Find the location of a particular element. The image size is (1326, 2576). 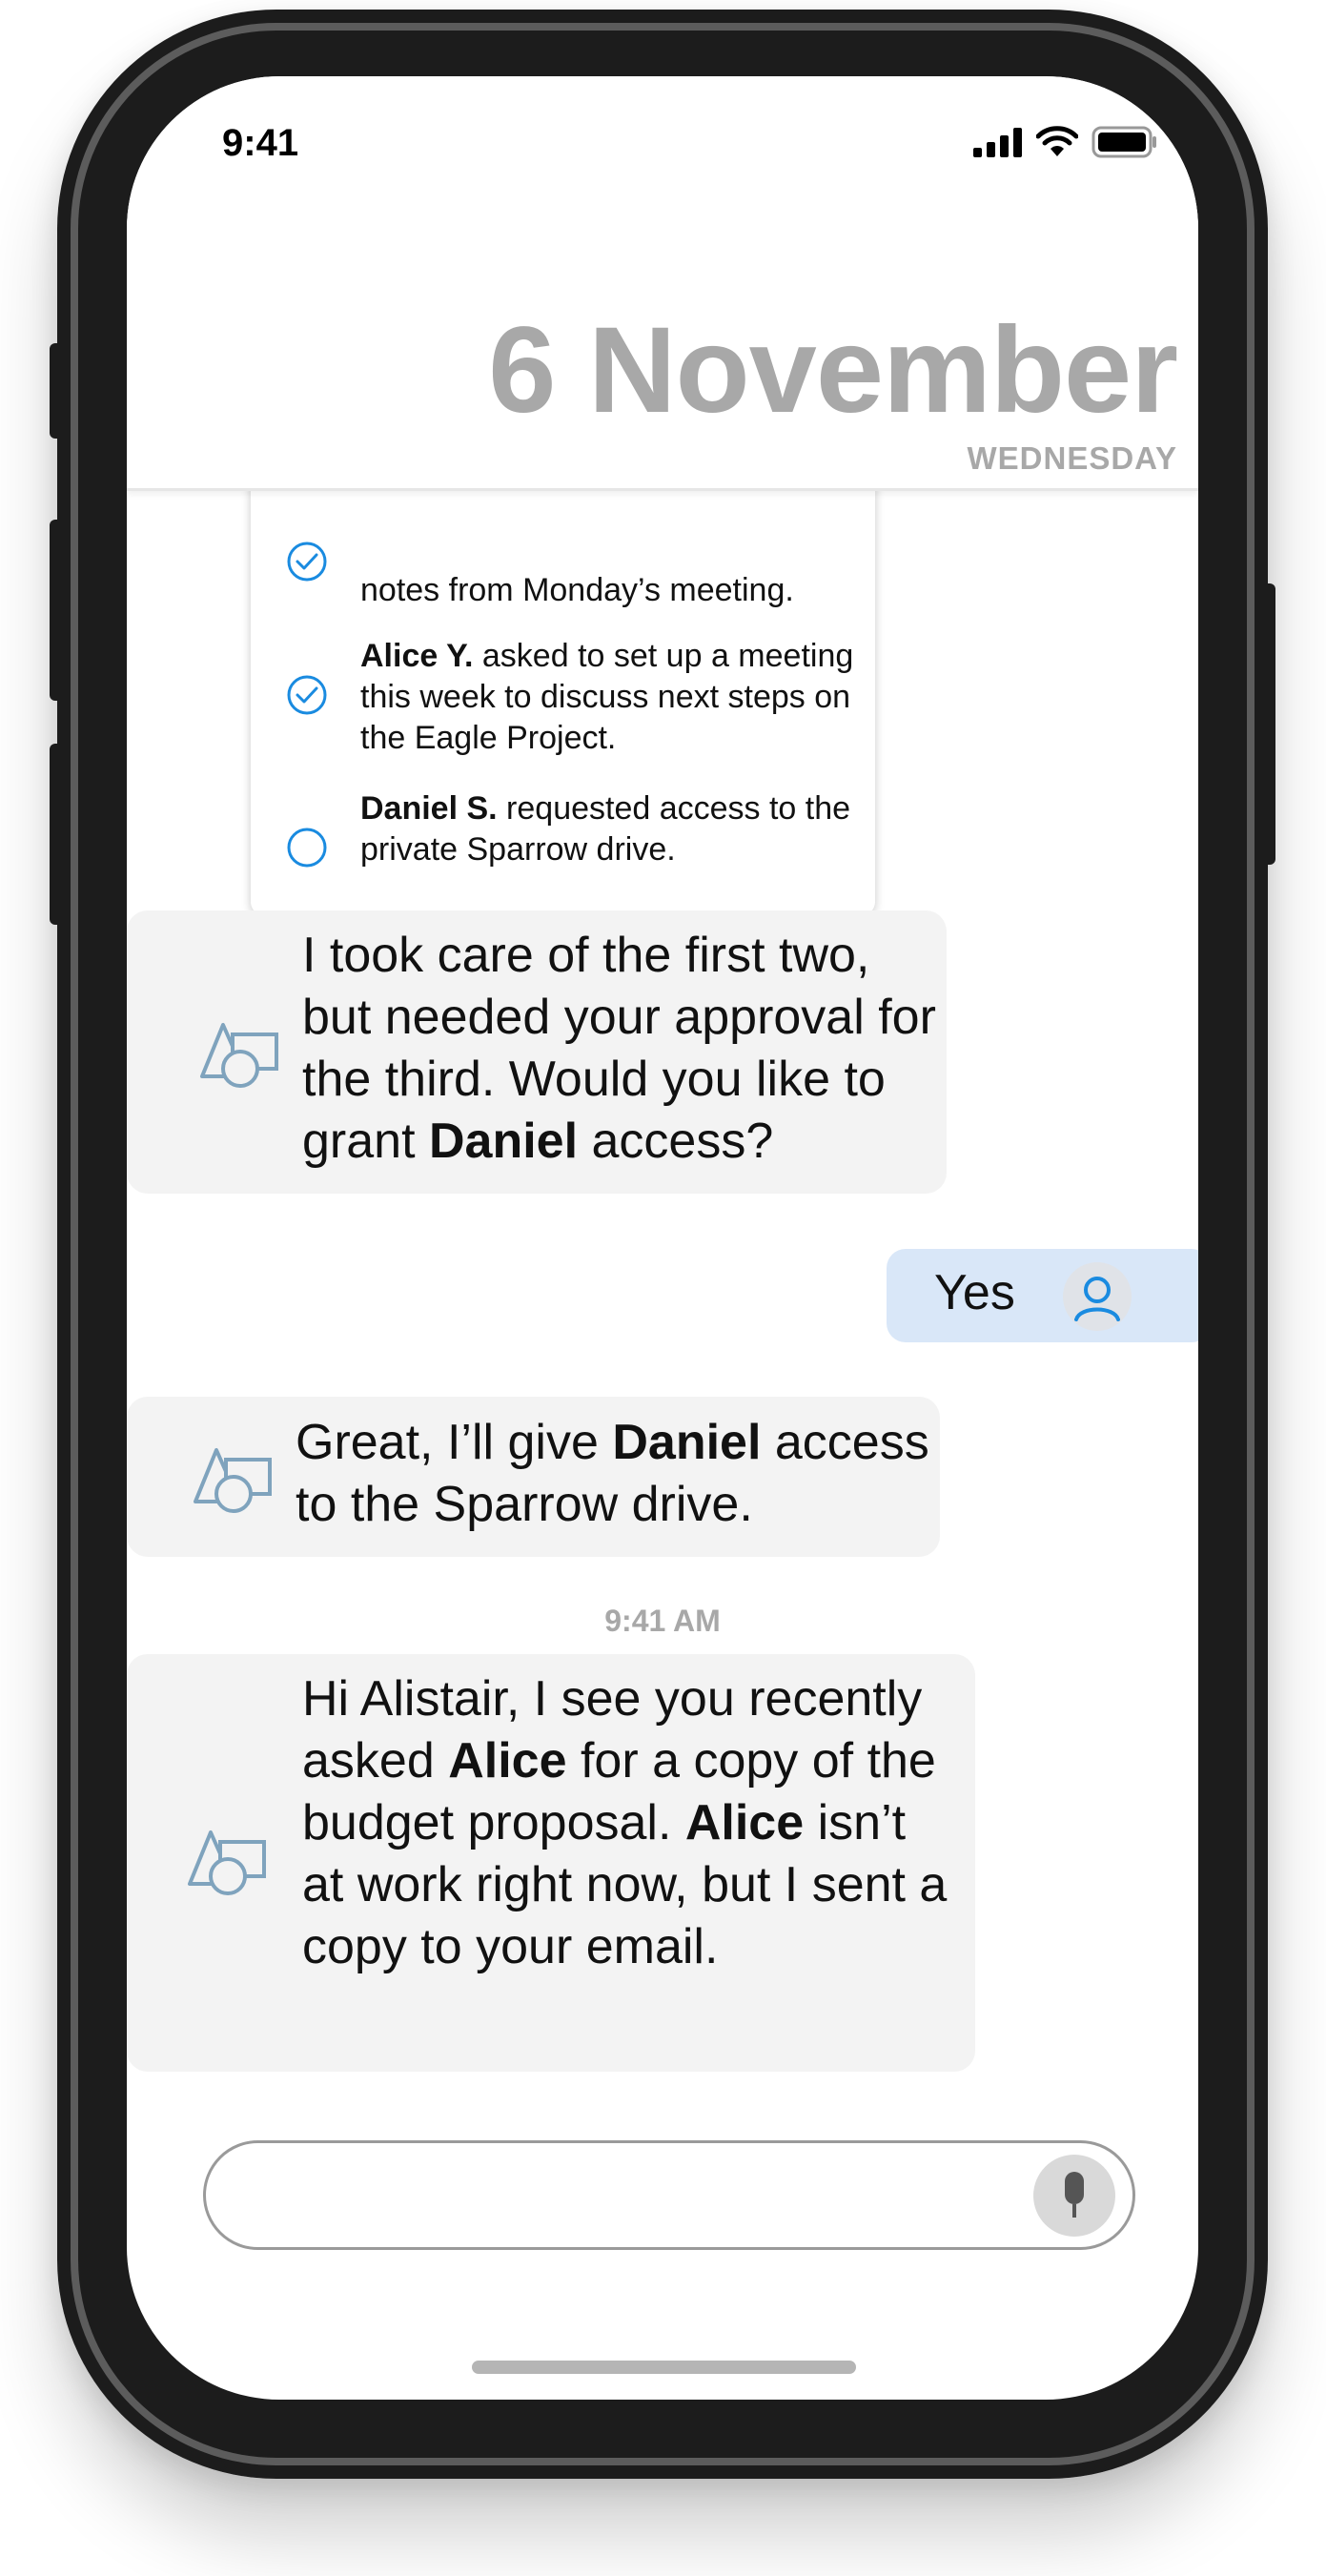

volume-up-button is located at coordinates (56, 611).